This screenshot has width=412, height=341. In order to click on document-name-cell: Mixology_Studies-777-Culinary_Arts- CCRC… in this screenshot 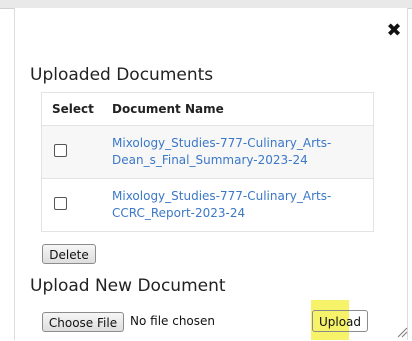, I will do `click(238, 205)`.